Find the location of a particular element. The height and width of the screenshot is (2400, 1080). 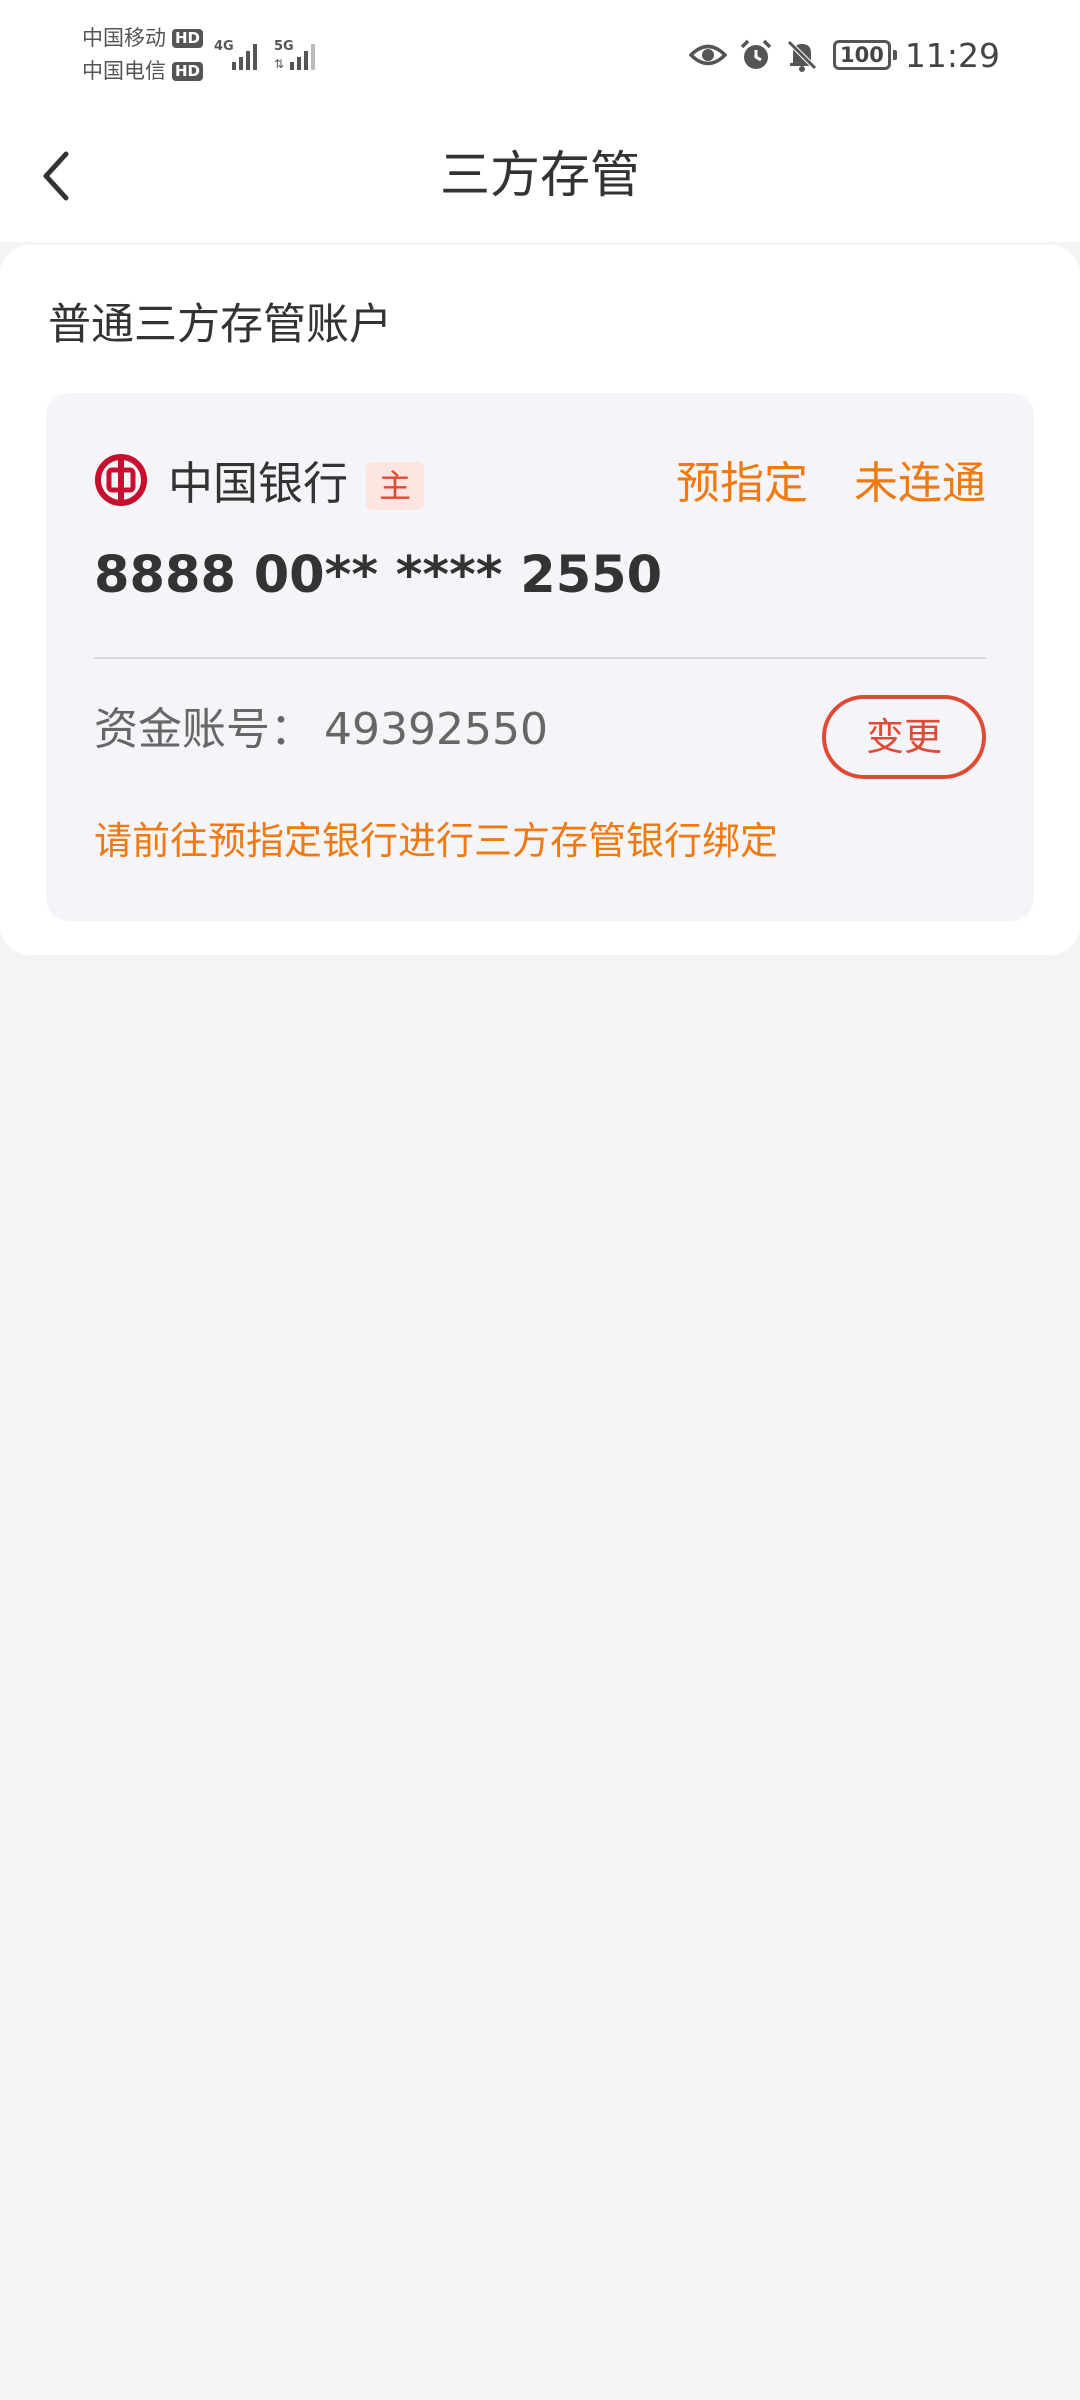

eye-icon is located at coordinates (707, 55).